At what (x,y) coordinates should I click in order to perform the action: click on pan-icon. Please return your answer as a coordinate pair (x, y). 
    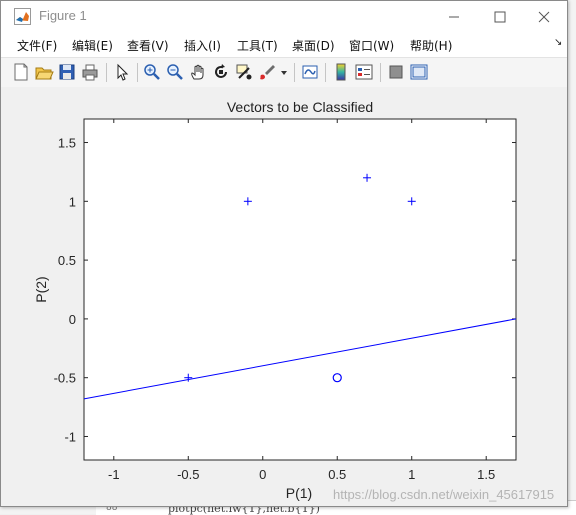
    Looking at the image, I should click on (198, 72).